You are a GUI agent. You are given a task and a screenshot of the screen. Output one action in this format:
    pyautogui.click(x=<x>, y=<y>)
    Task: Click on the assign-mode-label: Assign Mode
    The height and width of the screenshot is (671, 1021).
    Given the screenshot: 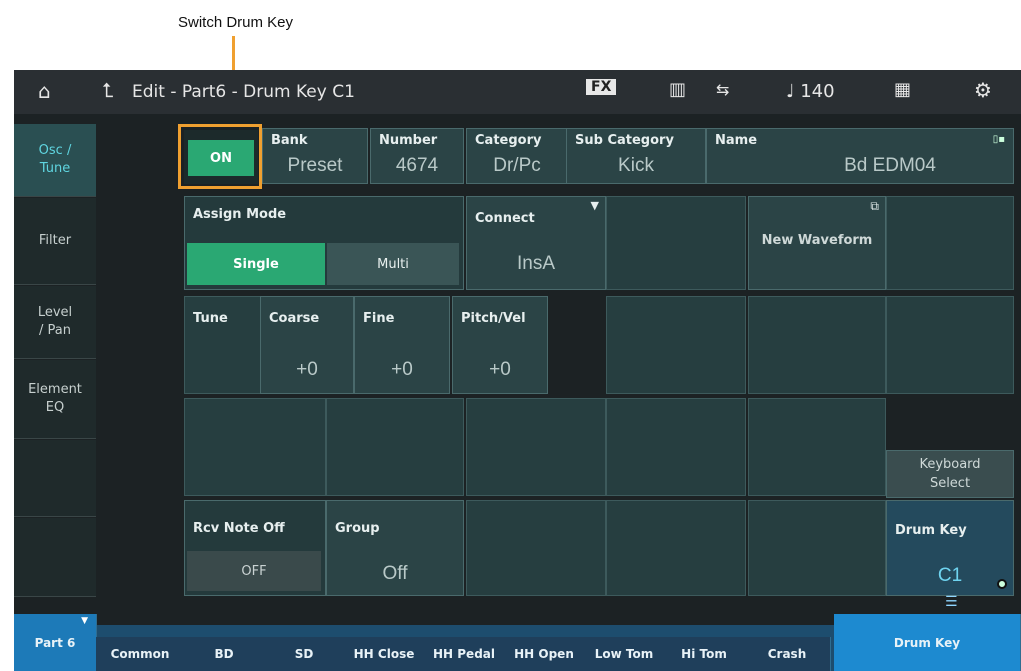 What is the action you would take?
    pyautogui.click(x=240, y=214)
    